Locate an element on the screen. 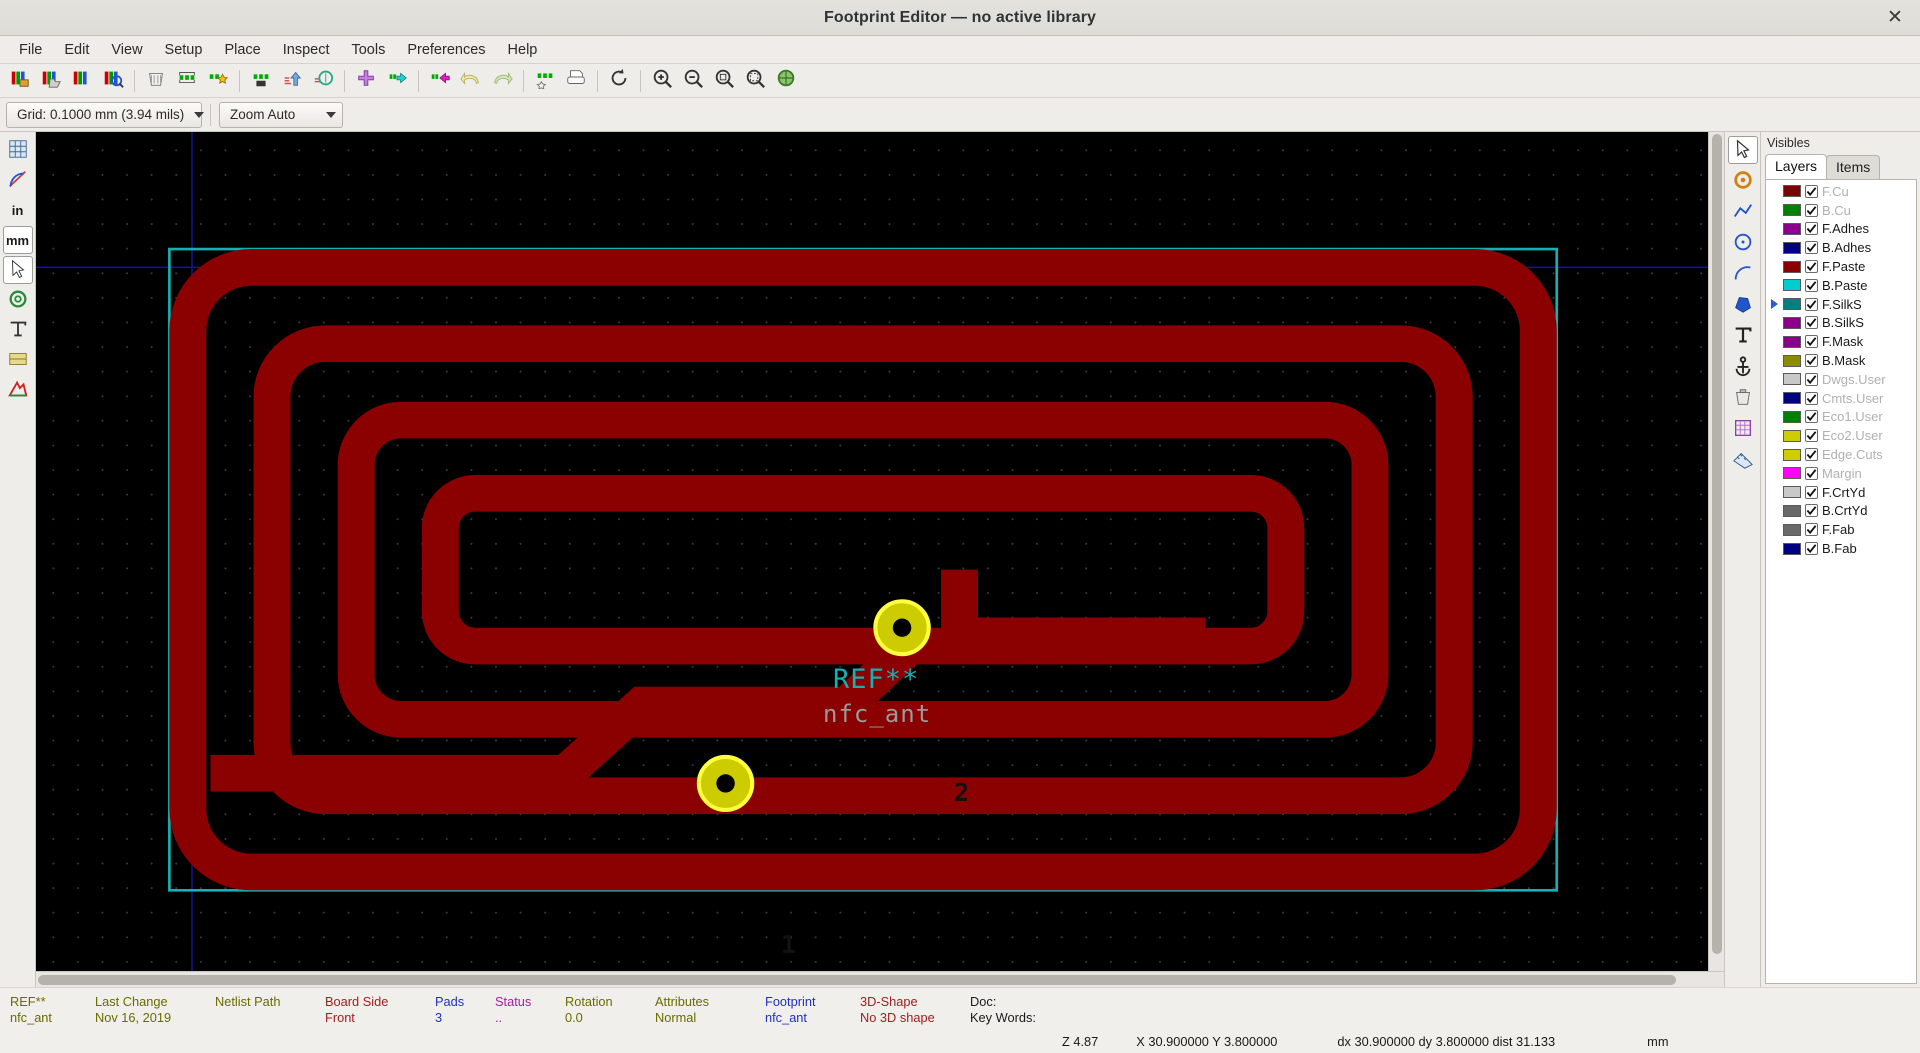 The height and width of the screenshot is (1053, 1920). refresh-button is located at coordinates (619, 81).